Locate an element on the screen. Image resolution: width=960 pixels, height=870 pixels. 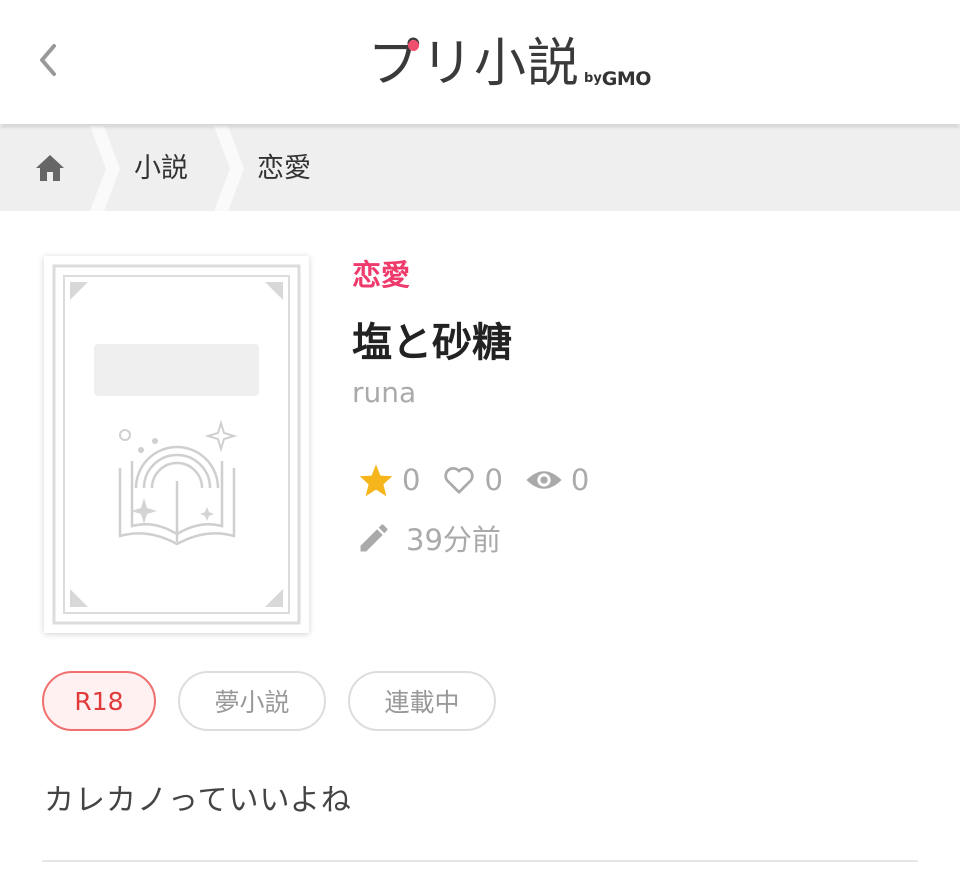
divider is located at coordinates (480, 861).